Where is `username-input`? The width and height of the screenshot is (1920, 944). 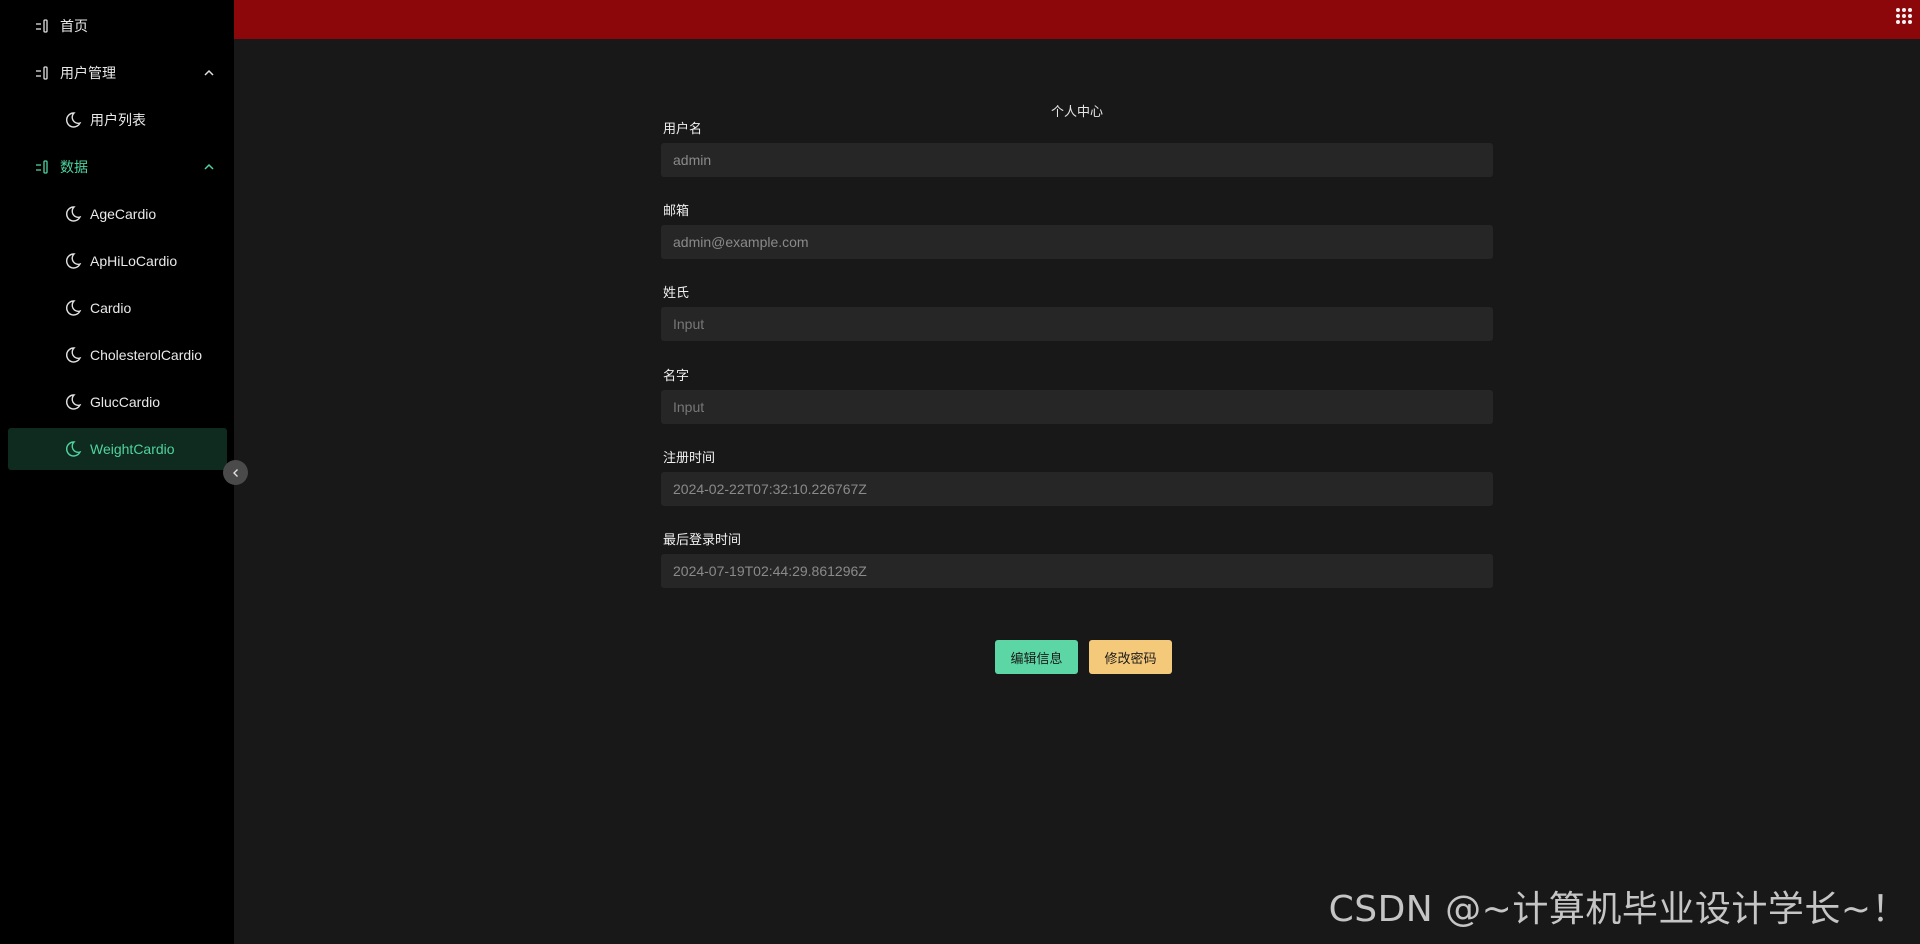 username-input is located at coordinates (1077, 160).